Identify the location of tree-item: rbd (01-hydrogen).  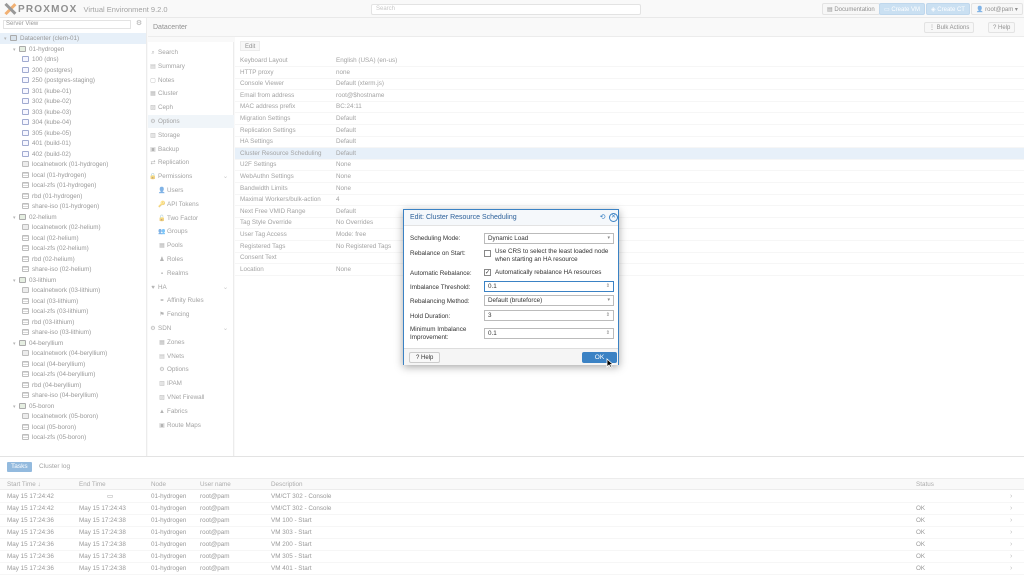
(73, 196).